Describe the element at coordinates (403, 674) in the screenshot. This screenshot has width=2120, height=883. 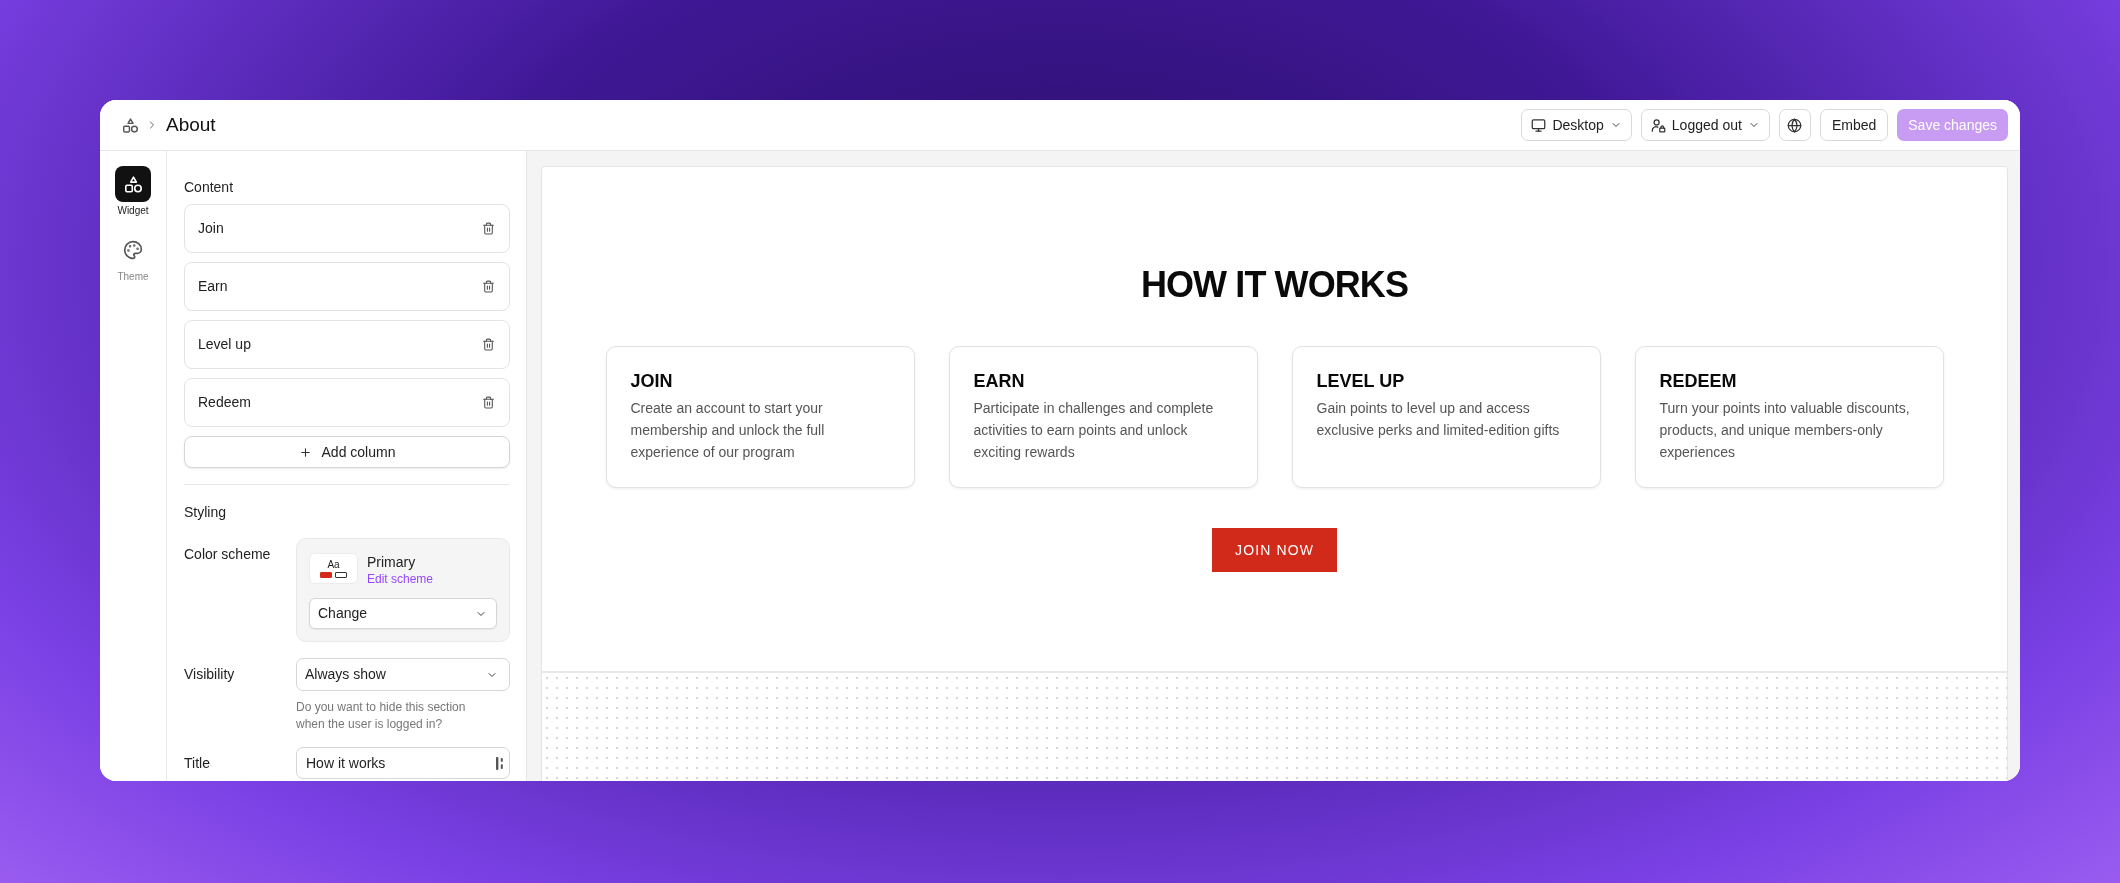
I see `visibility-select: Always show` at that location.